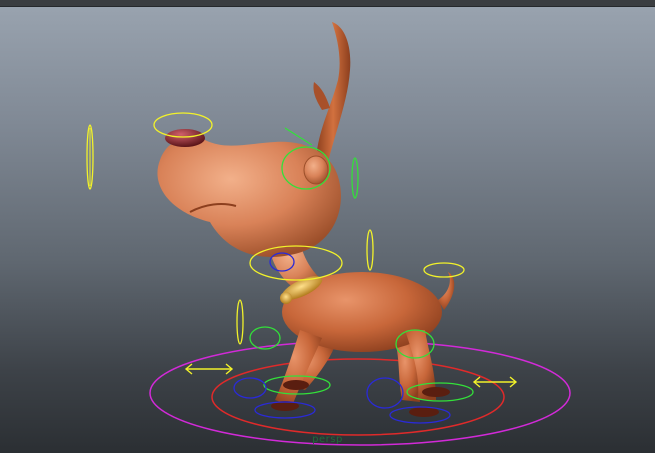  Describe the element at coordinates (240, 322) in the screenshot. I see `chest-control` at that location.